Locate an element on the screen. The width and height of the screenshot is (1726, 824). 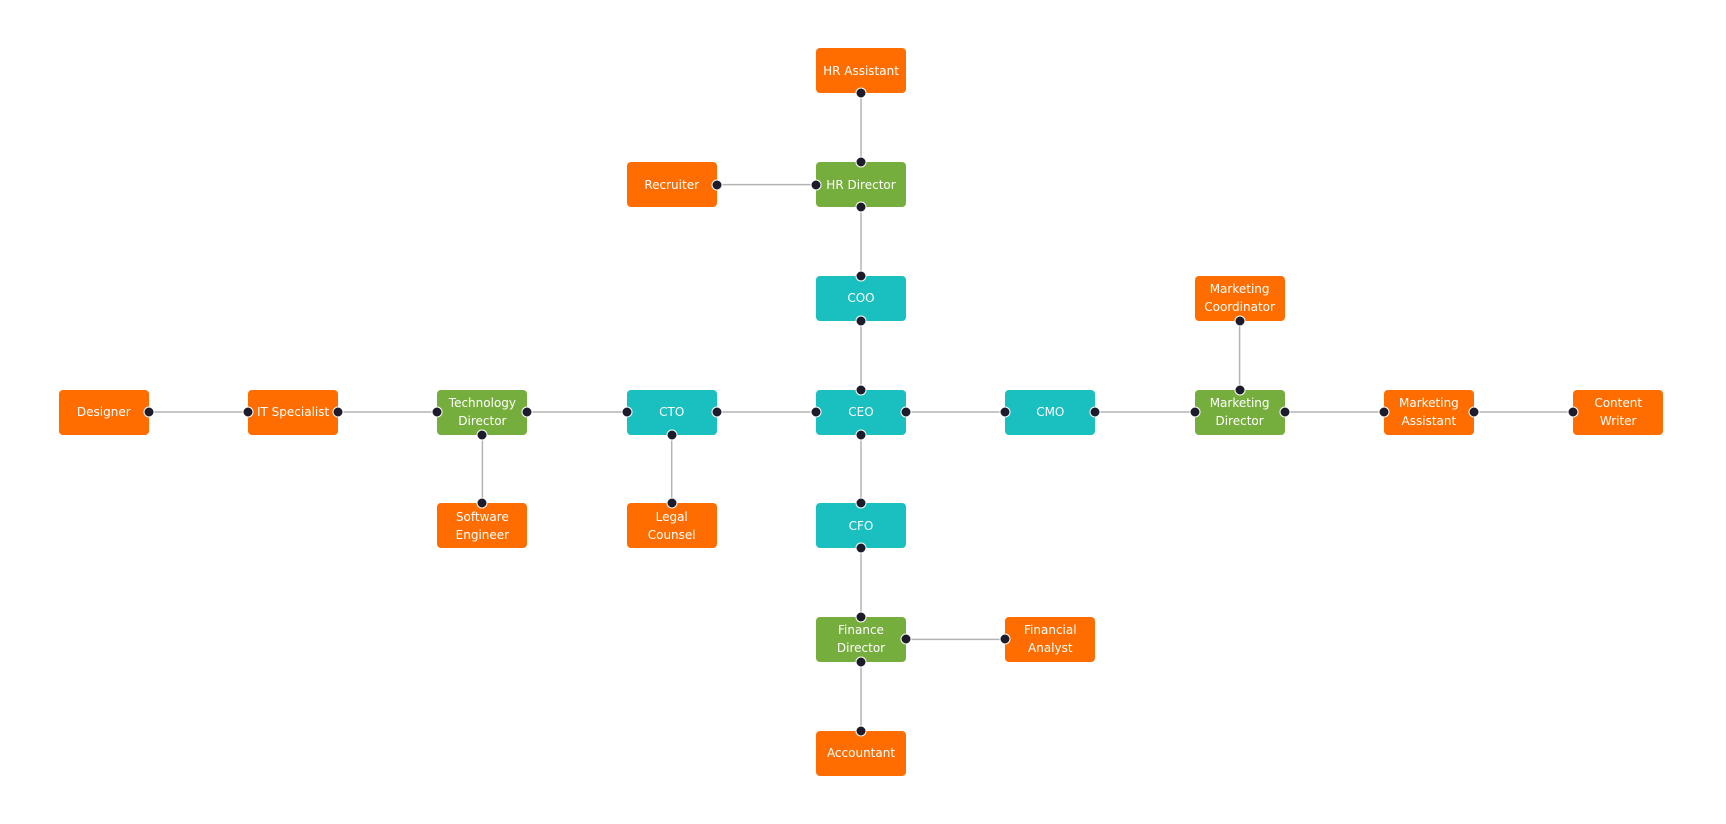
node-label: Software Engineer is located at coordinates (482, 525).